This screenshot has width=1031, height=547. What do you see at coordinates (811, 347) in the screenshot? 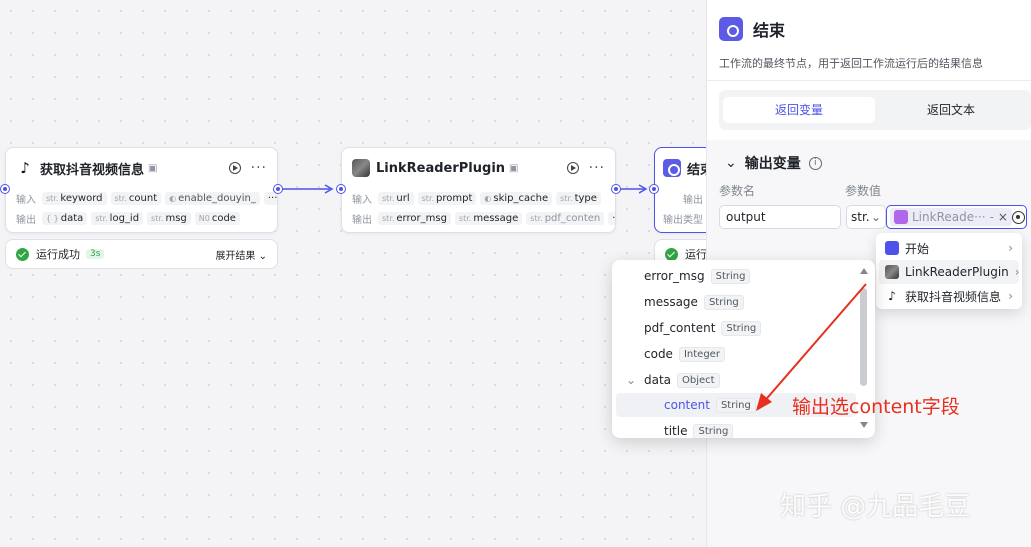
I see `annotation-arrow` at bounding box center [811, 347].